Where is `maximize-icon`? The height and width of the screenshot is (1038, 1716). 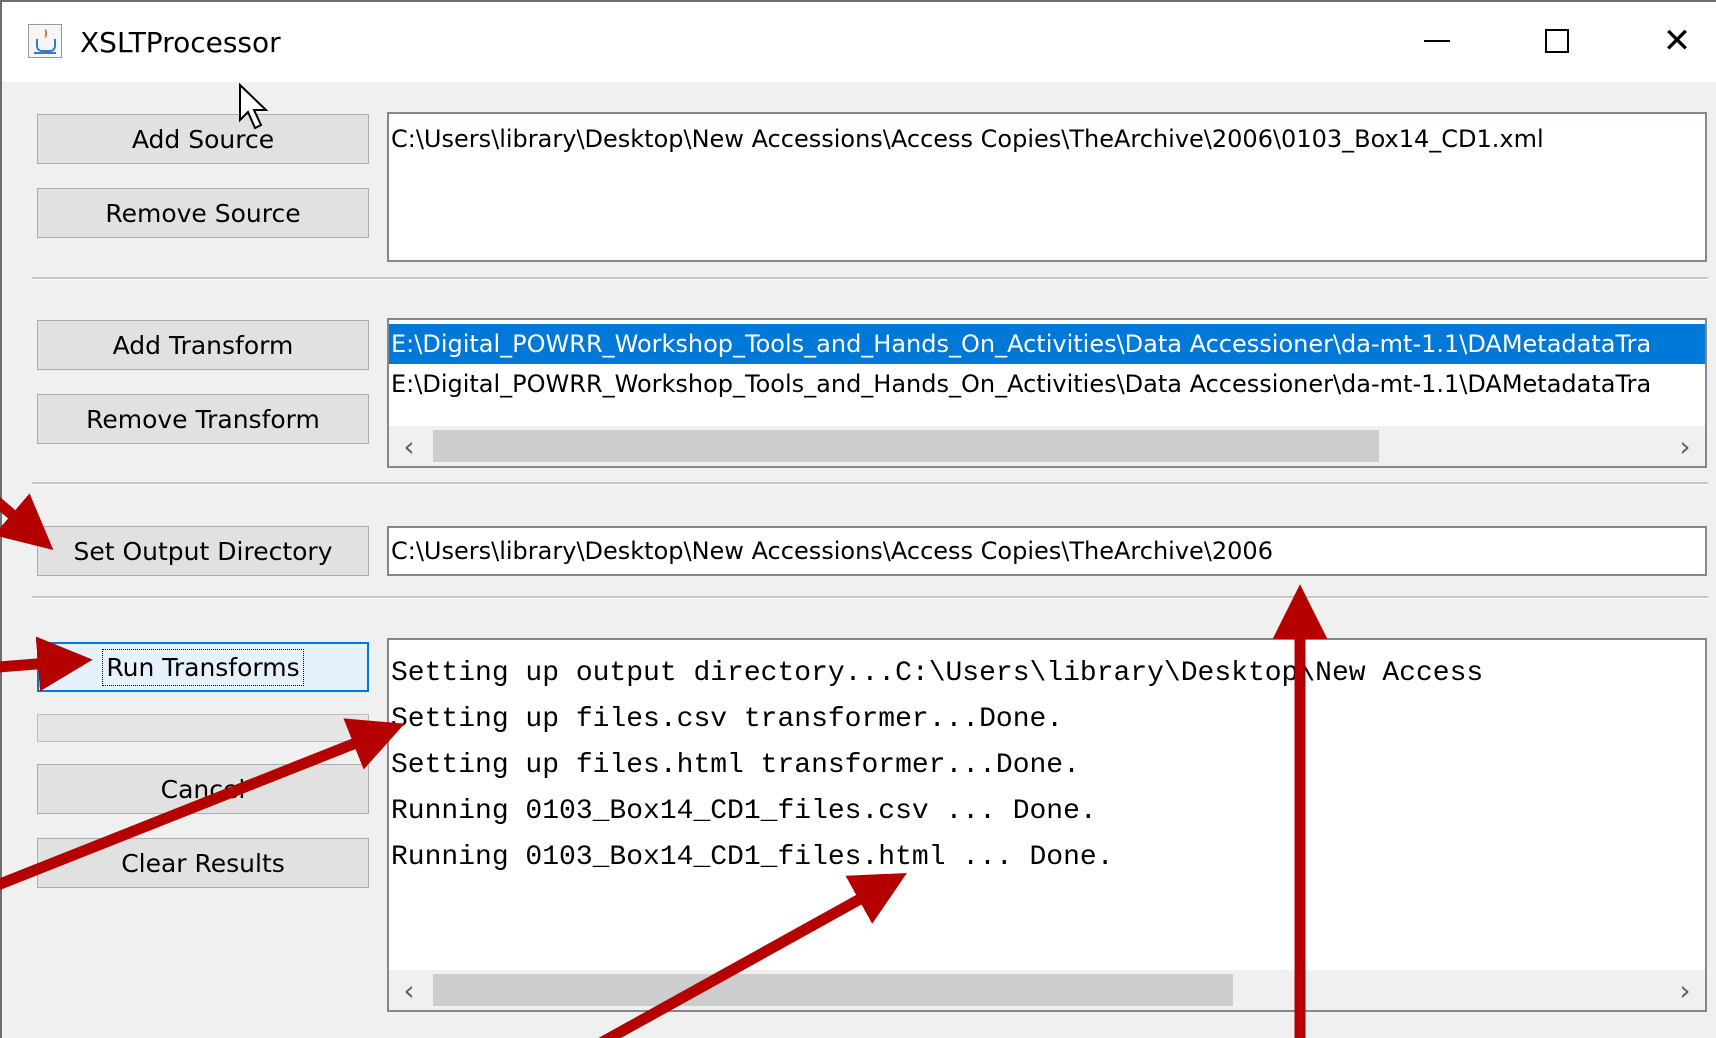
maximize-icon is located at coordinates (1557, 41).